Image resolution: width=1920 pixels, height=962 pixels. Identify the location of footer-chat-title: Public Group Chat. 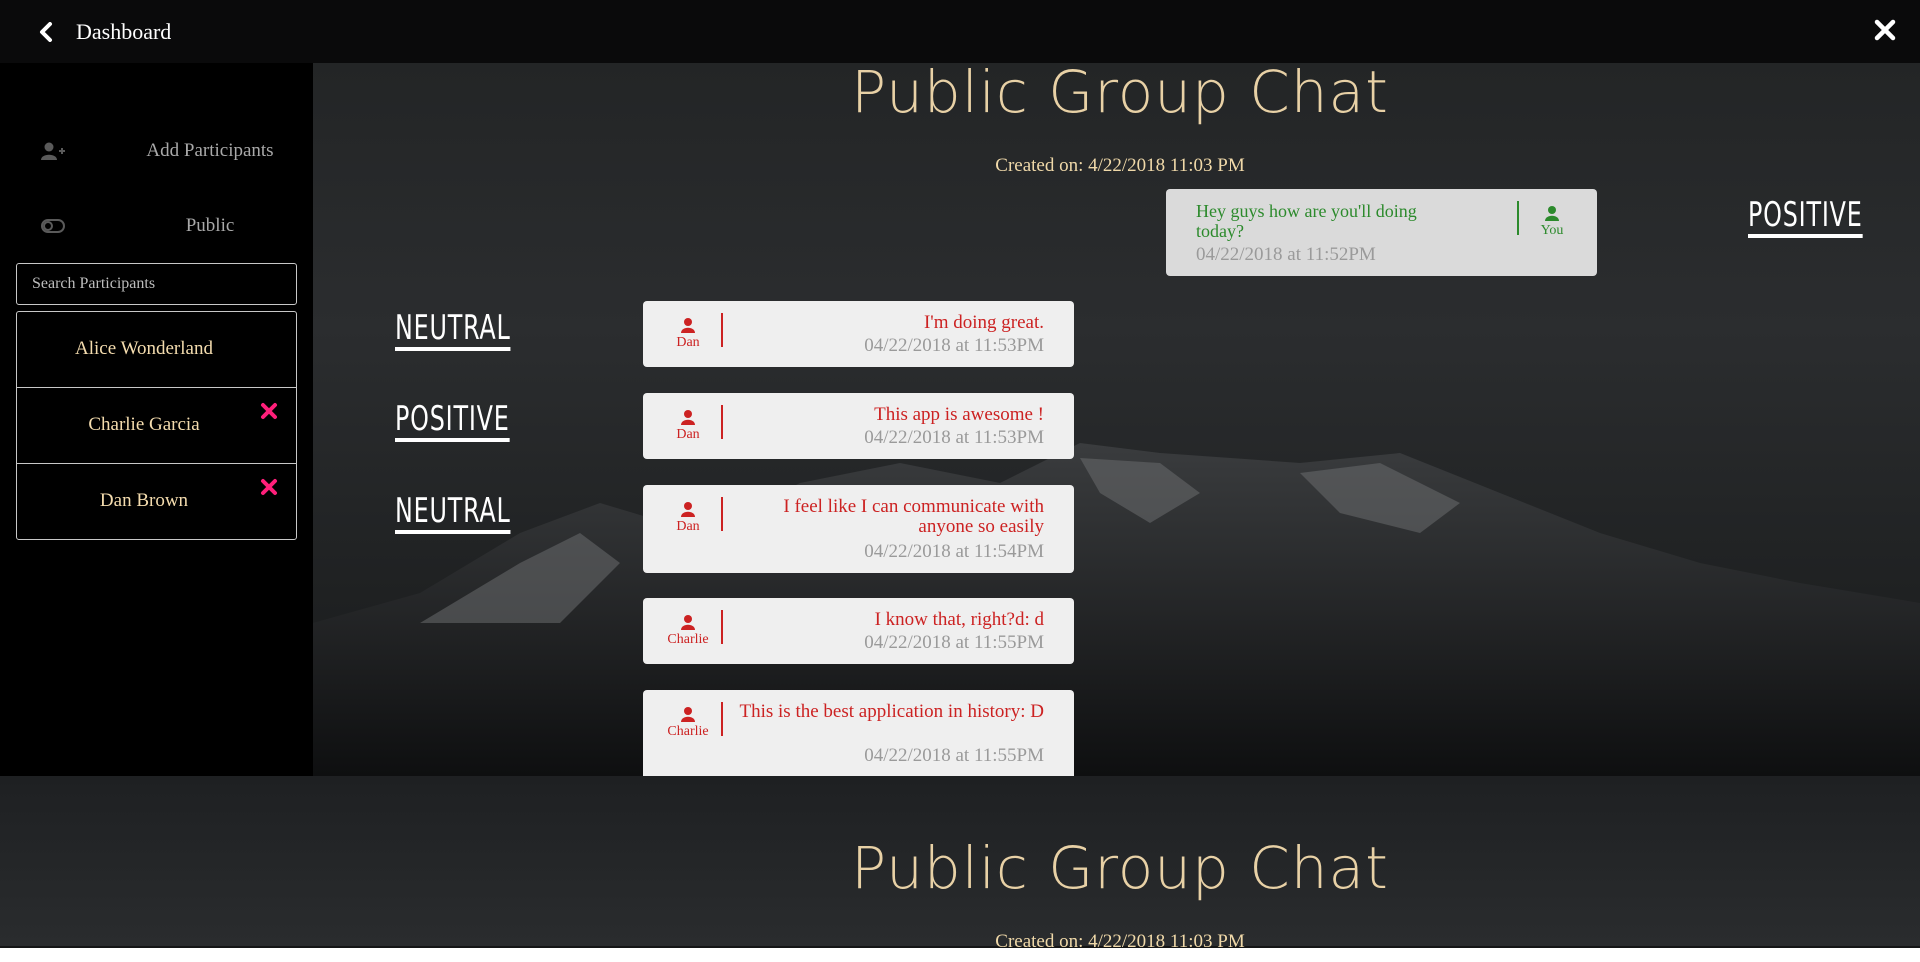
(1120, 868).